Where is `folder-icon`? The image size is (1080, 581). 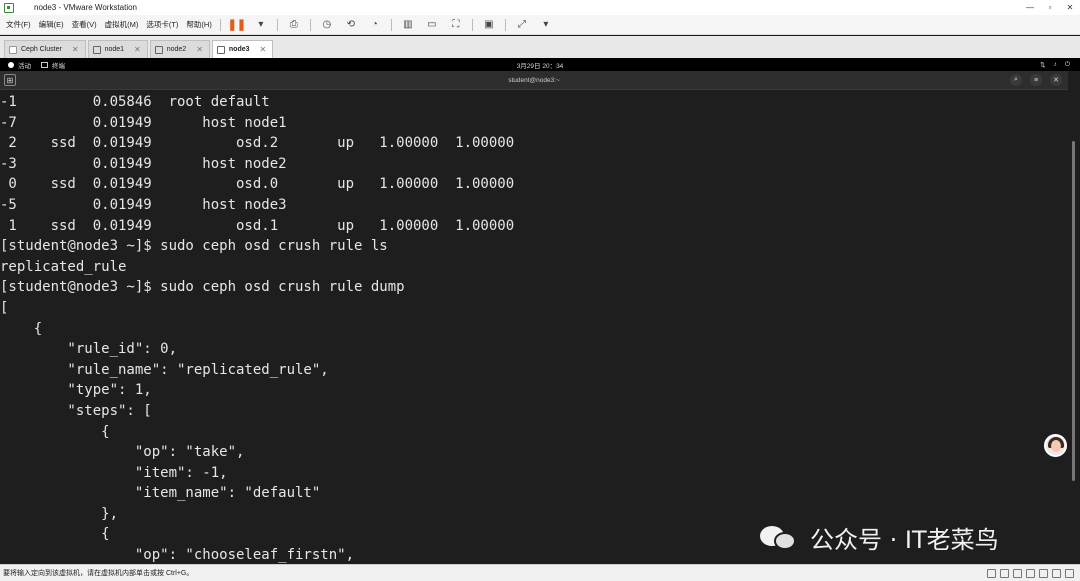
folder-icon is located at coordinates (13, 49).